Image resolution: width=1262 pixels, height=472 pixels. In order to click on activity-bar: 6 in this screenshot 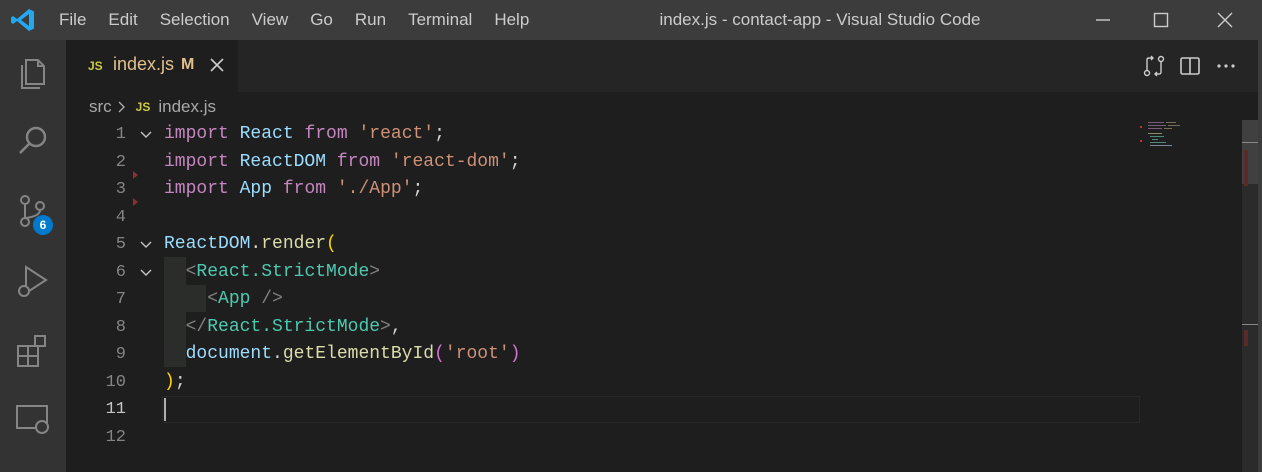, I will do `click(33, 256)`.